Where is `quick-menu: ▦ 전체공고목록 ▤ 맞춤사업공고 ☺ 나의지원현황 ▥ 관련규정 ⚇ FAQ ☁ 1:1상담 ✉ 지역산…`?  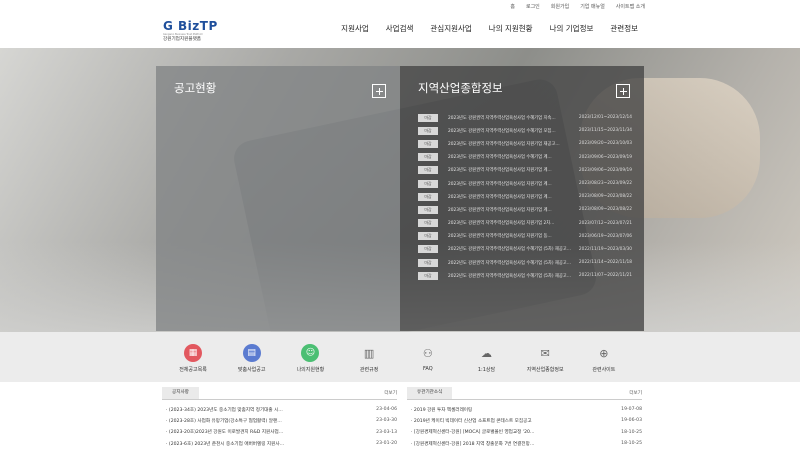 quick-menu: ▦ 전체공고목록 ▤ 맞춤사업공고 ☺ 나의지원현황 ▥ 관련규정 ⚇ FAQ ☁ 1:1상담 ✉ 지역산… is located at coordinates (400, 357).